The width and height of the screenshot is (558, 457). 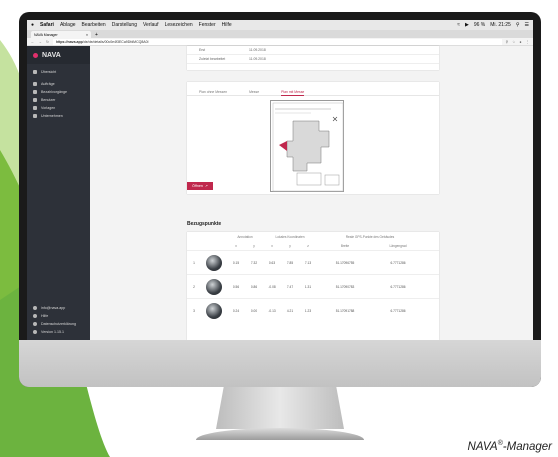 What do you see at coordinates (58, 84) in the screenshot?
I see `sidebar-item-orders: Aufträge` at bounding box center [58, 84].